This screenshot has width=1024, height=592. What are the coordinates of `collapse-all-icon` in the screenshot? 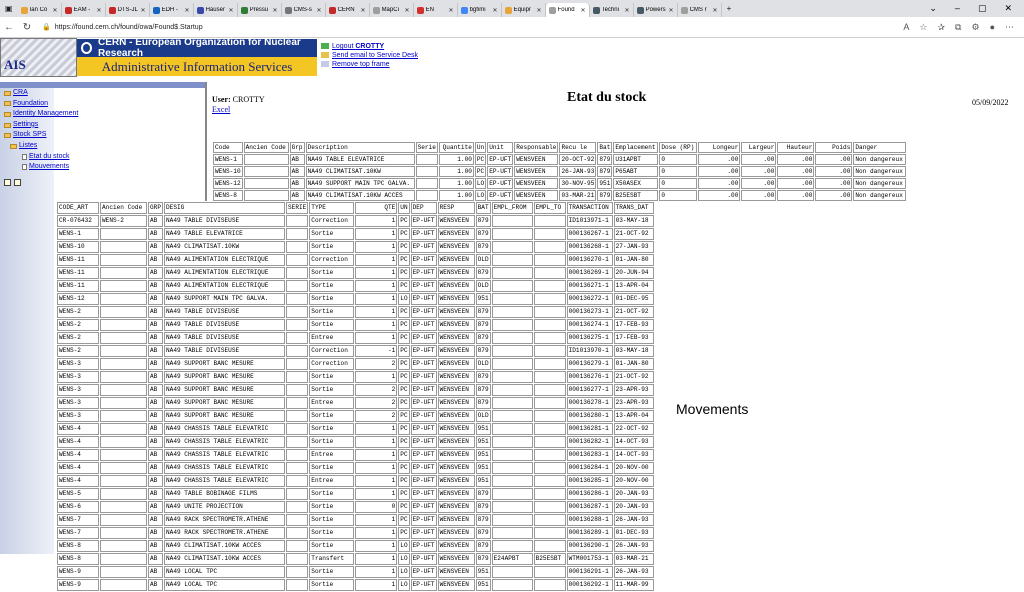 It's located at (17, 182).